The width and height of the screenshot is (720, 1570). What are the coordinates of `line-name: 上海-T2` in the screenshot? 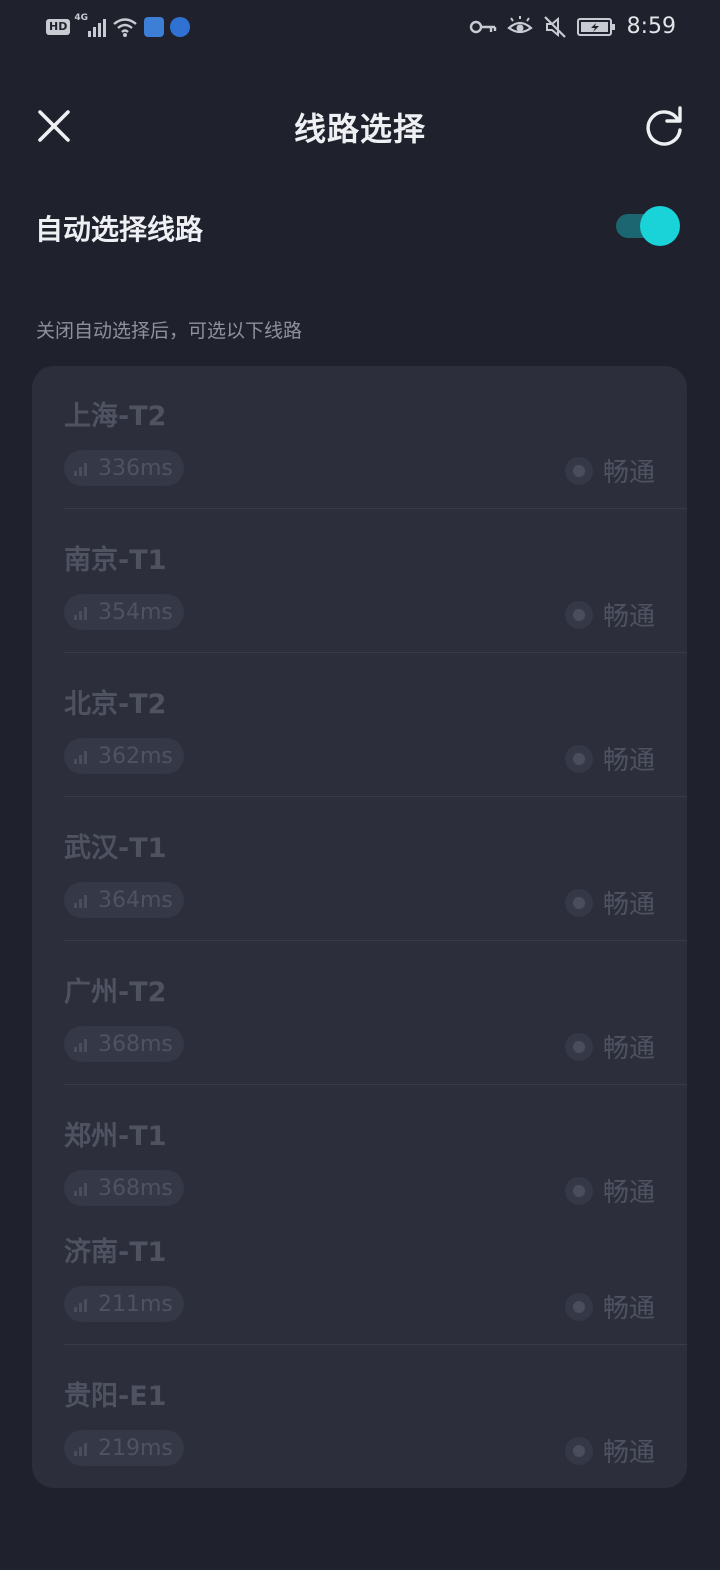 It's located at (115, 416).